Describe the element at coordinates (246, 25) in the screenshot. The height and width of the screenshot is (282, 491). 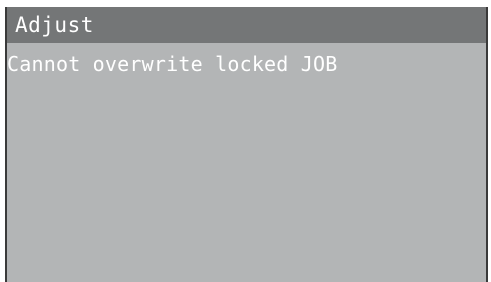
I see `title-bar: Adjust` at that location.